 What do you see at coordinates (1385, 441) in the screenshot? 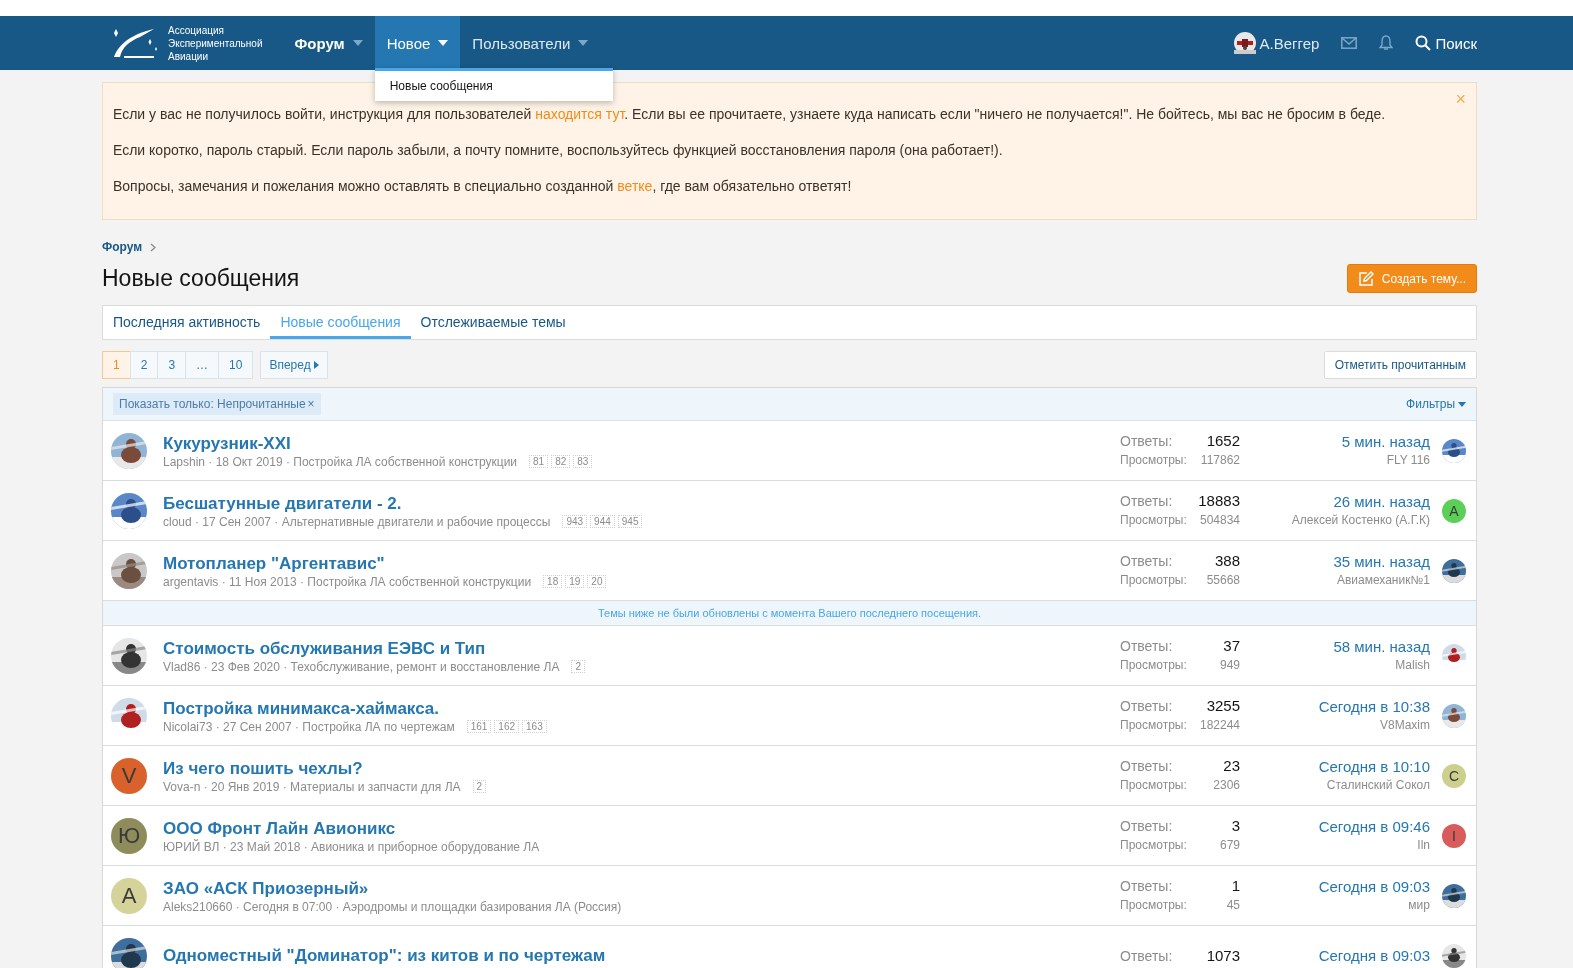
I see `last-post-time: 5 мин. назад` at bounding box center [1385, 441].